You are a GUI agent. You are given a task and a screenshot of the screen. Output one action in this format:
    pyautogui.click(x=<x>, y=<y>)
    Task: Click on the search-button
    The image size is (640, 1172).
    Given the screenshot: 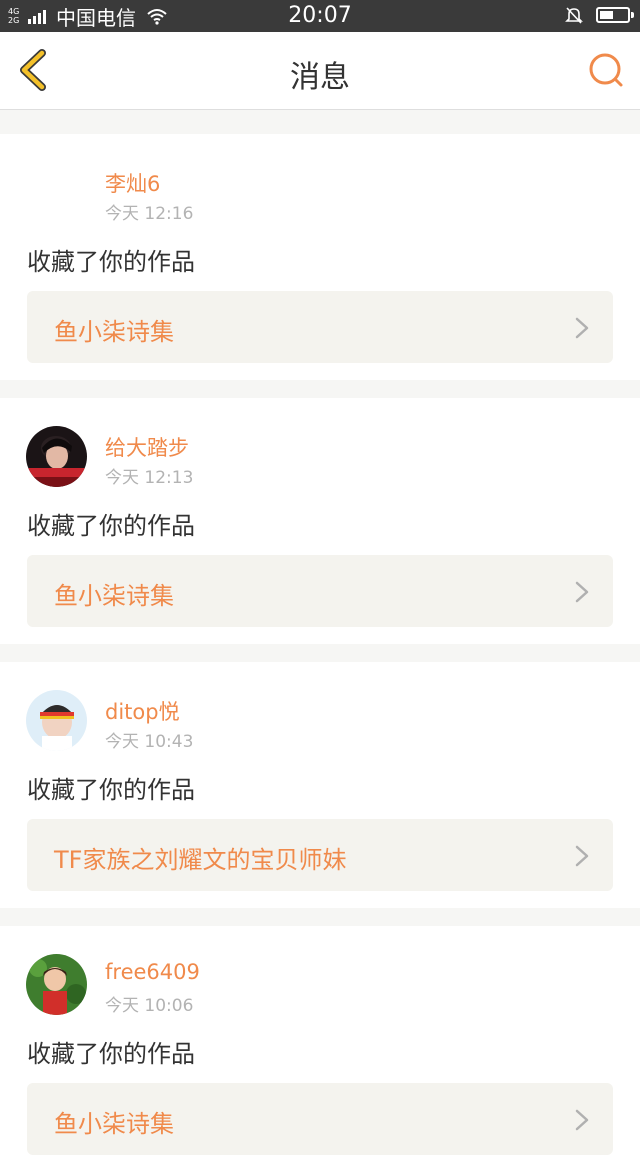 What is the action you would take?
    pyautogui.click(x=606, y=70)
    